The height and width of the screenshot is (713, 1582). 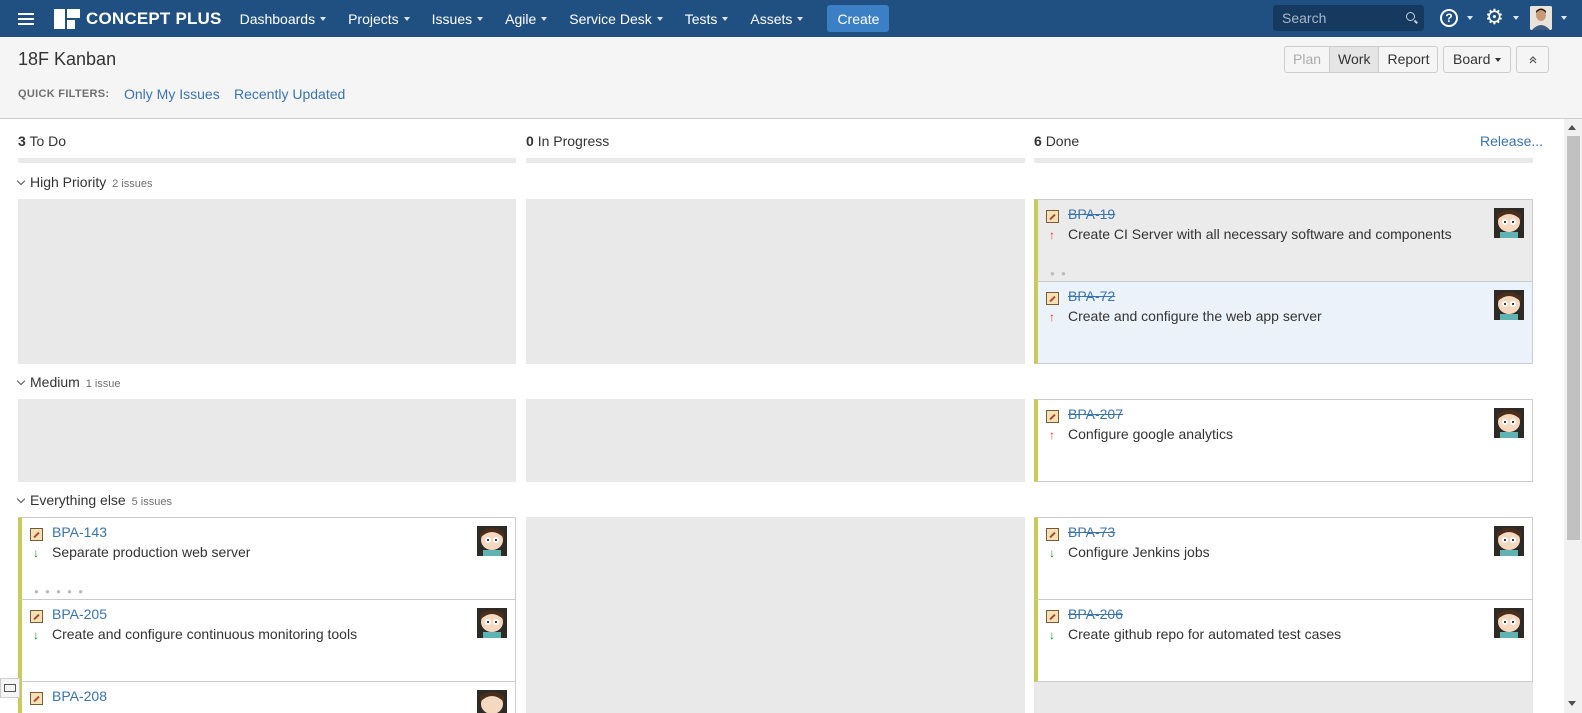 I want to click on create-issue-button: Create, so click(x=858, y=18).